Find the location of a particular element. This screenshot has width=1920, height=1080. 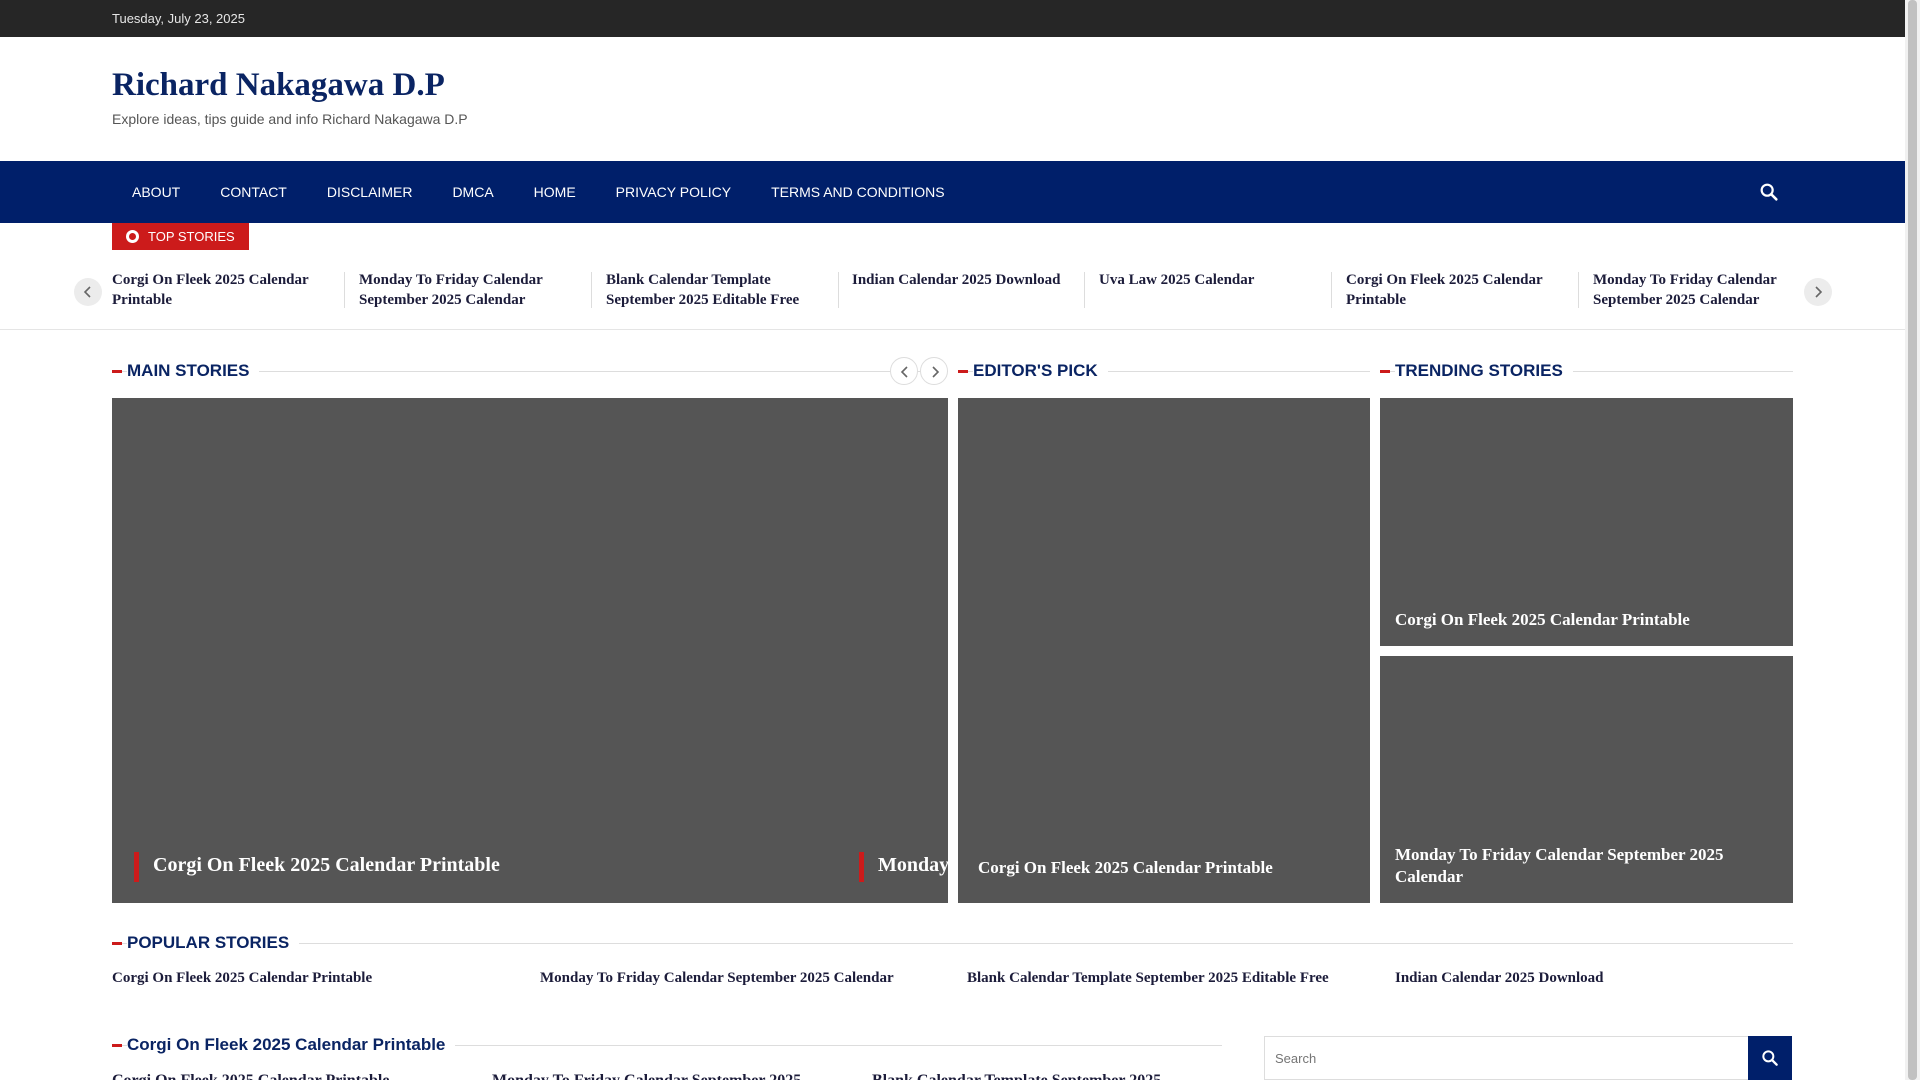

nav-item-dmca: DMCA is located at coordinates (472, 192).